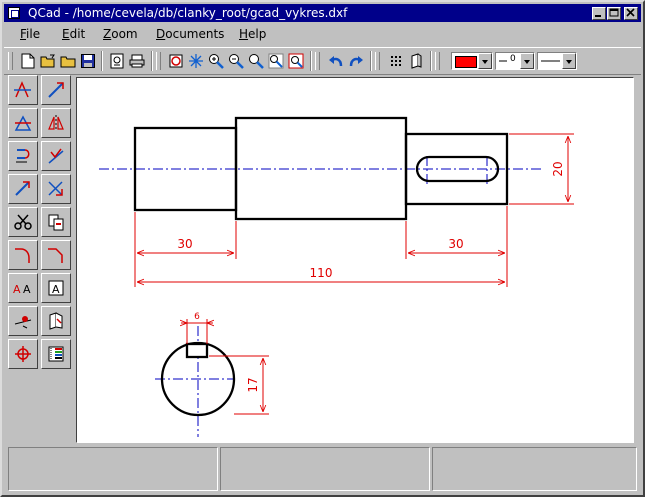 Image resolution: width=645 pixels, height=497 pixels. I want to click on print-preview-button, so click(117, 61).